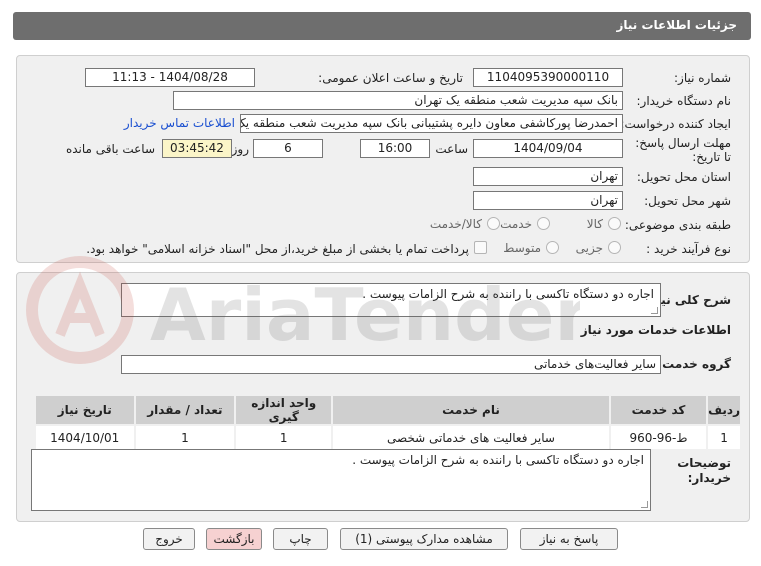  What do you see at coordinates (197, 148) in the screenshot?
I see `remaining-time-field: 03:45:42` at bounding box center [197, 148].